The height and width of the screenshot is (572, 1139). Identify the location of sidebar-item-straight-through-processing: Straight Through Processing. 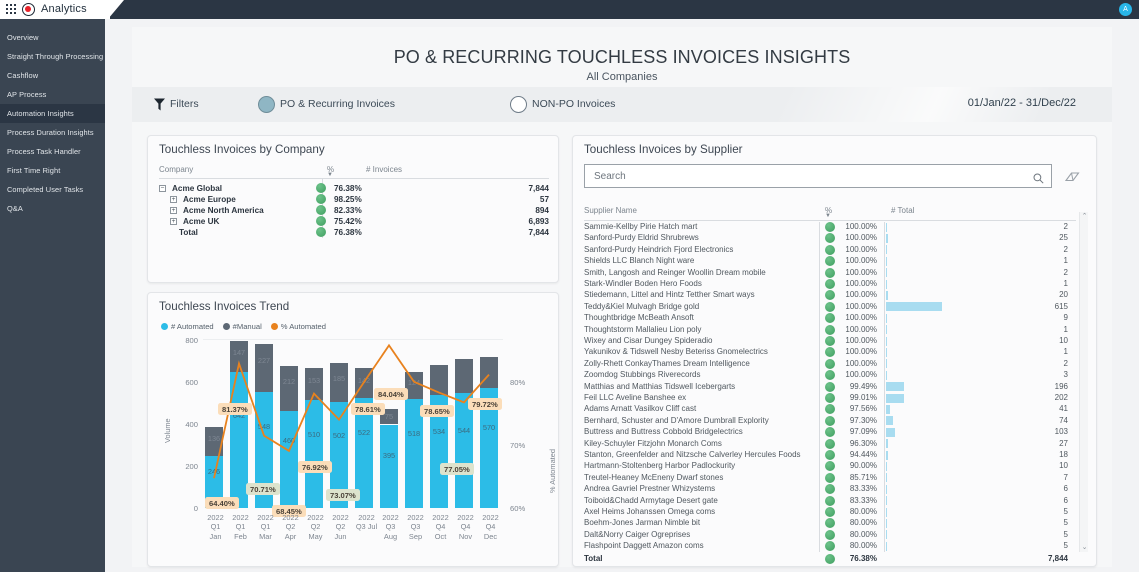
(52, 56).